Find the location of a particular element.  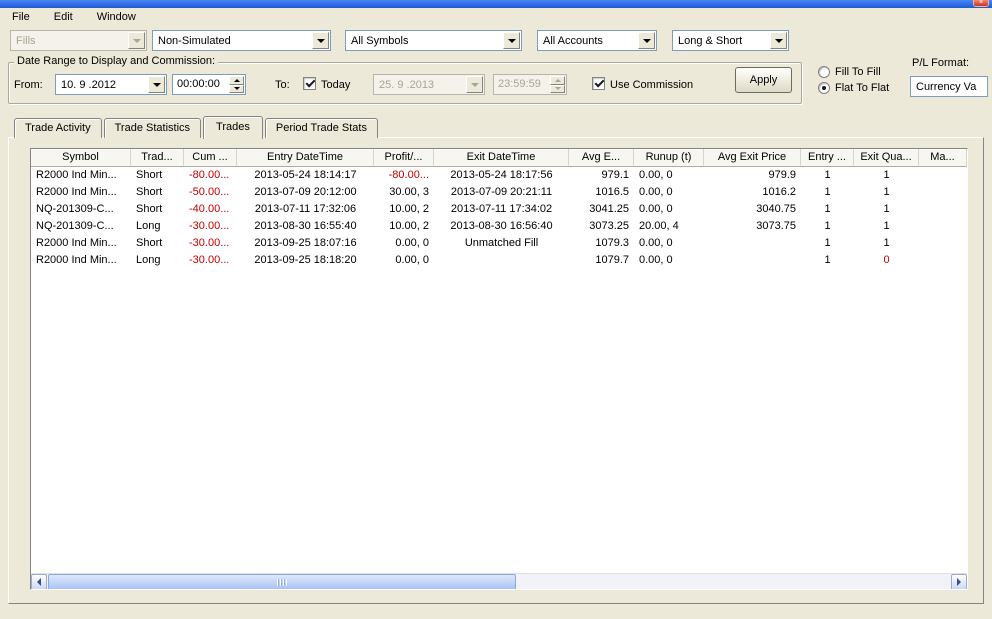

scroll-right-icon is located at coordinates (959, 581).